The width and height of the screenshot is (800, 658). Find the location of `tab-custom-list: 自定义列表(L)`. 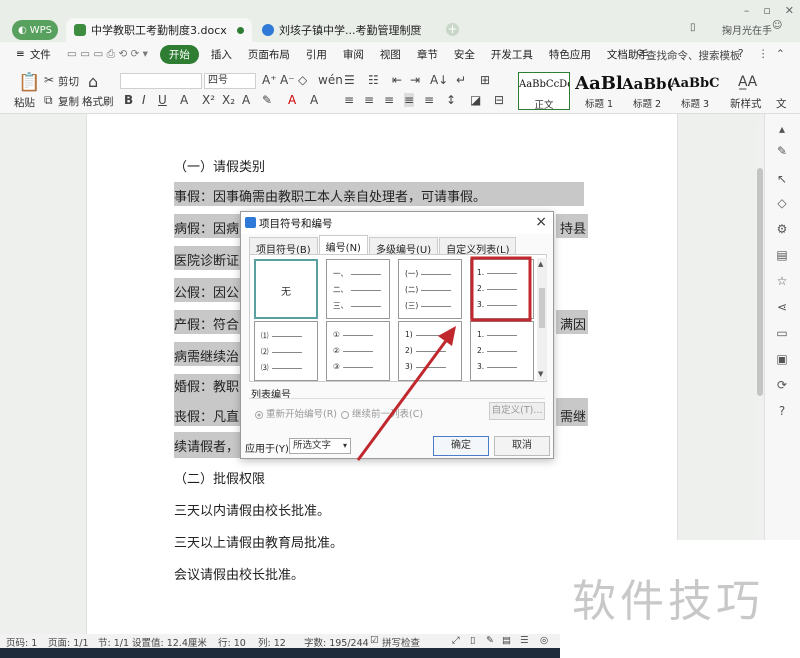

tab-custom-list: 自定义列表(L) is located at coordinates (478, 246).